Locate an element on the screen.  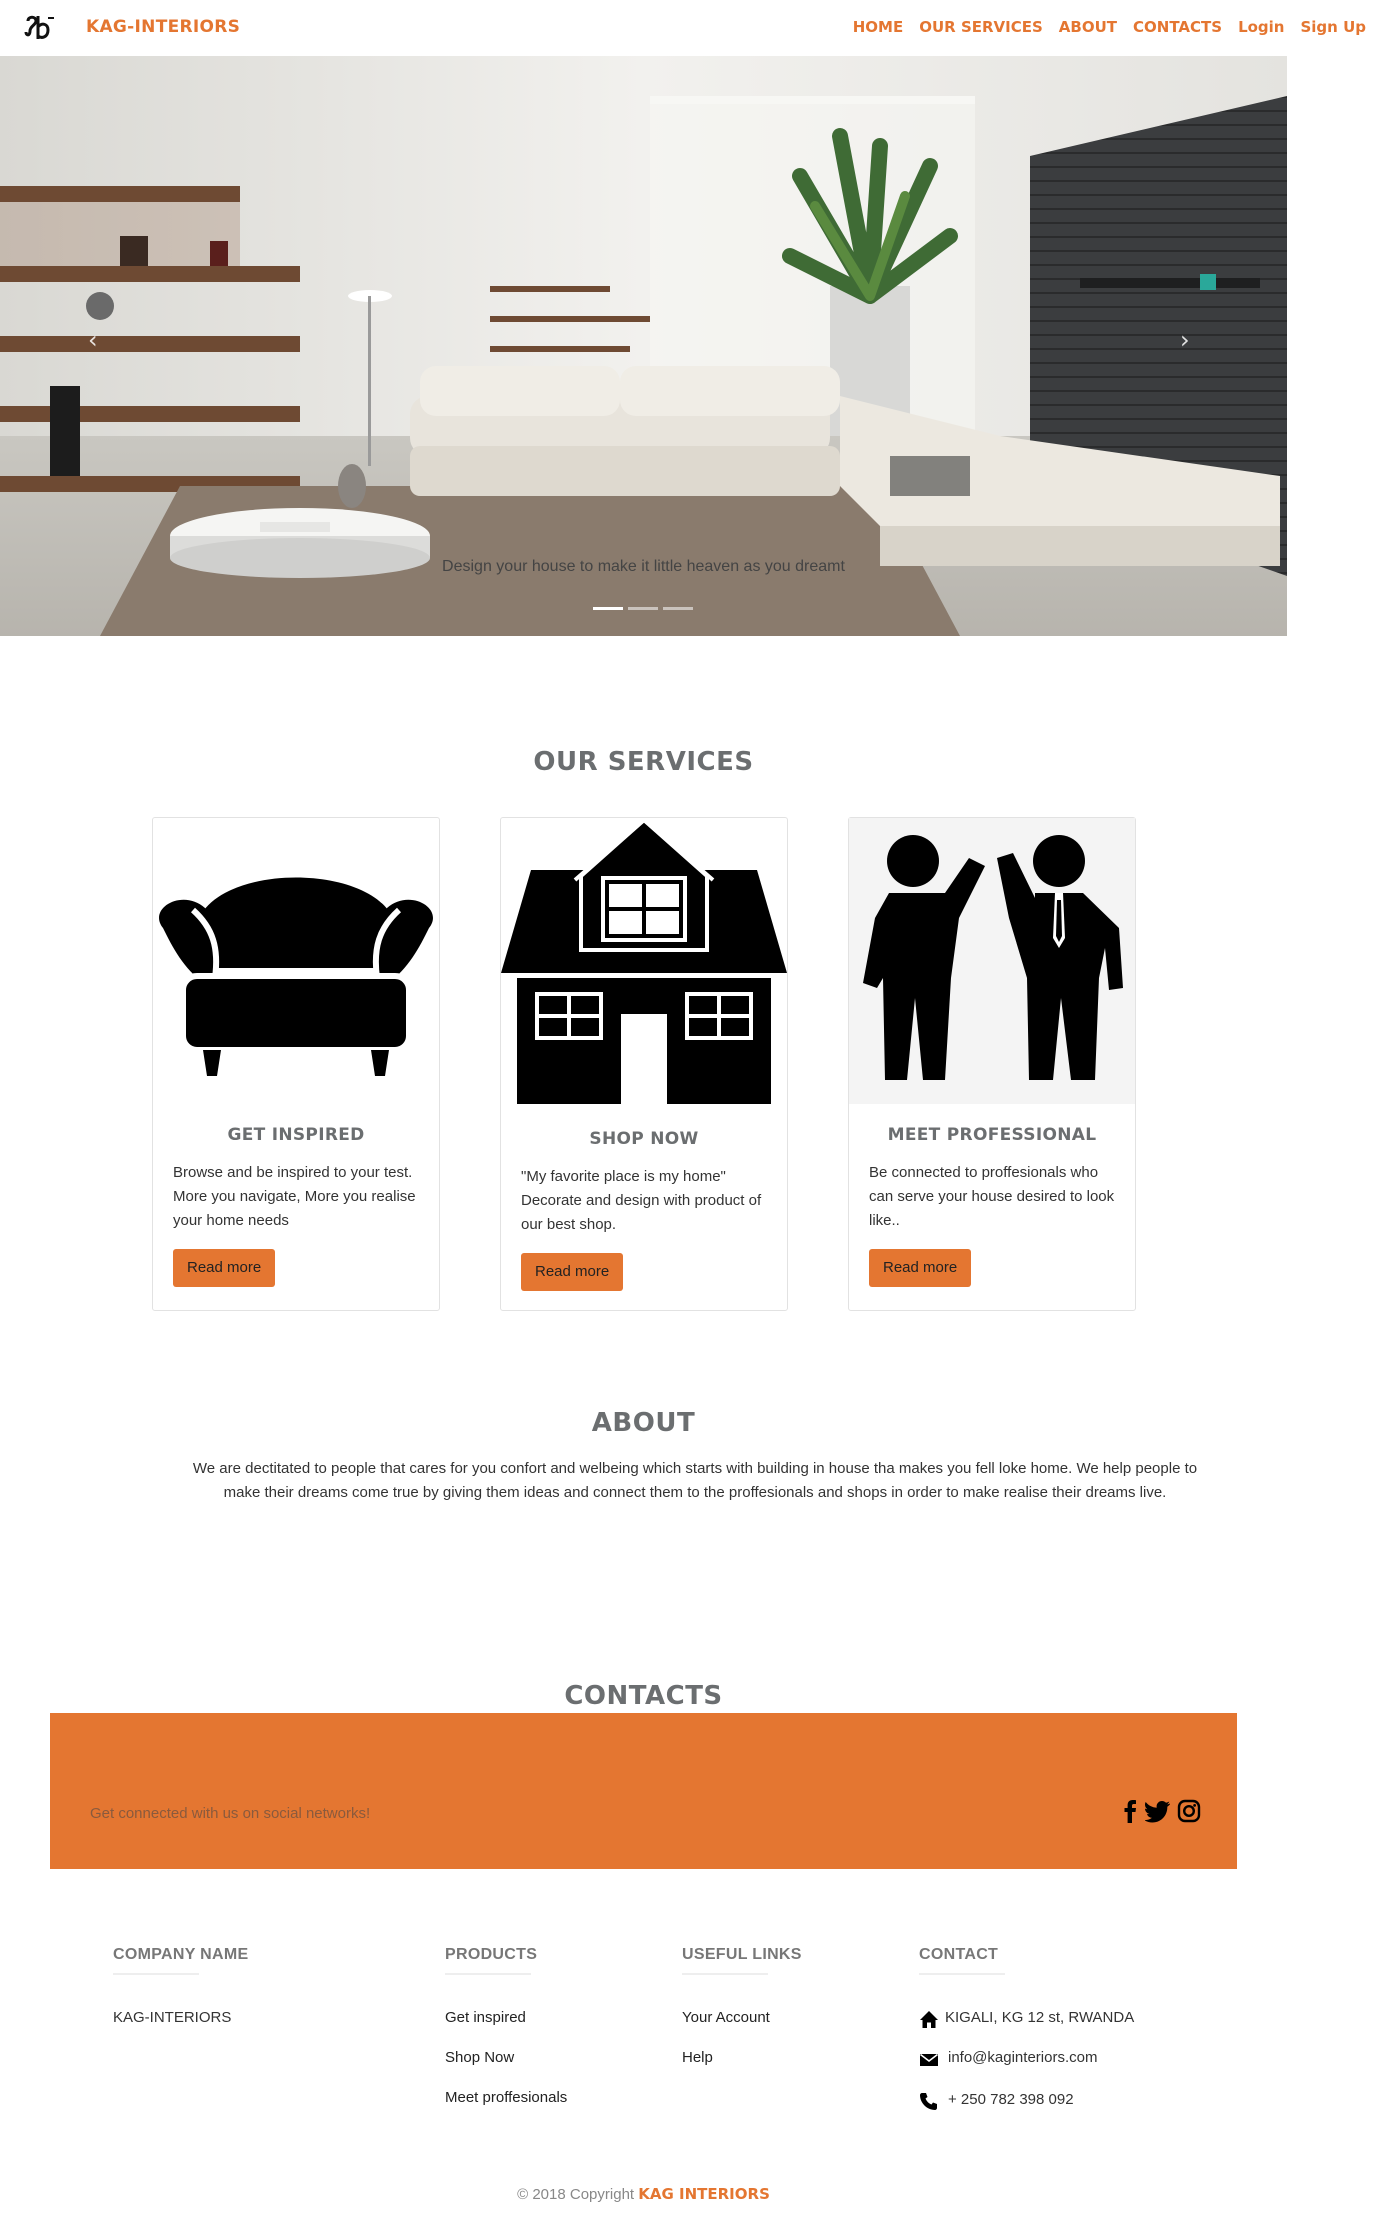
footer-email: info@kaginteriors.com is located at coordinates (1022, 2057).